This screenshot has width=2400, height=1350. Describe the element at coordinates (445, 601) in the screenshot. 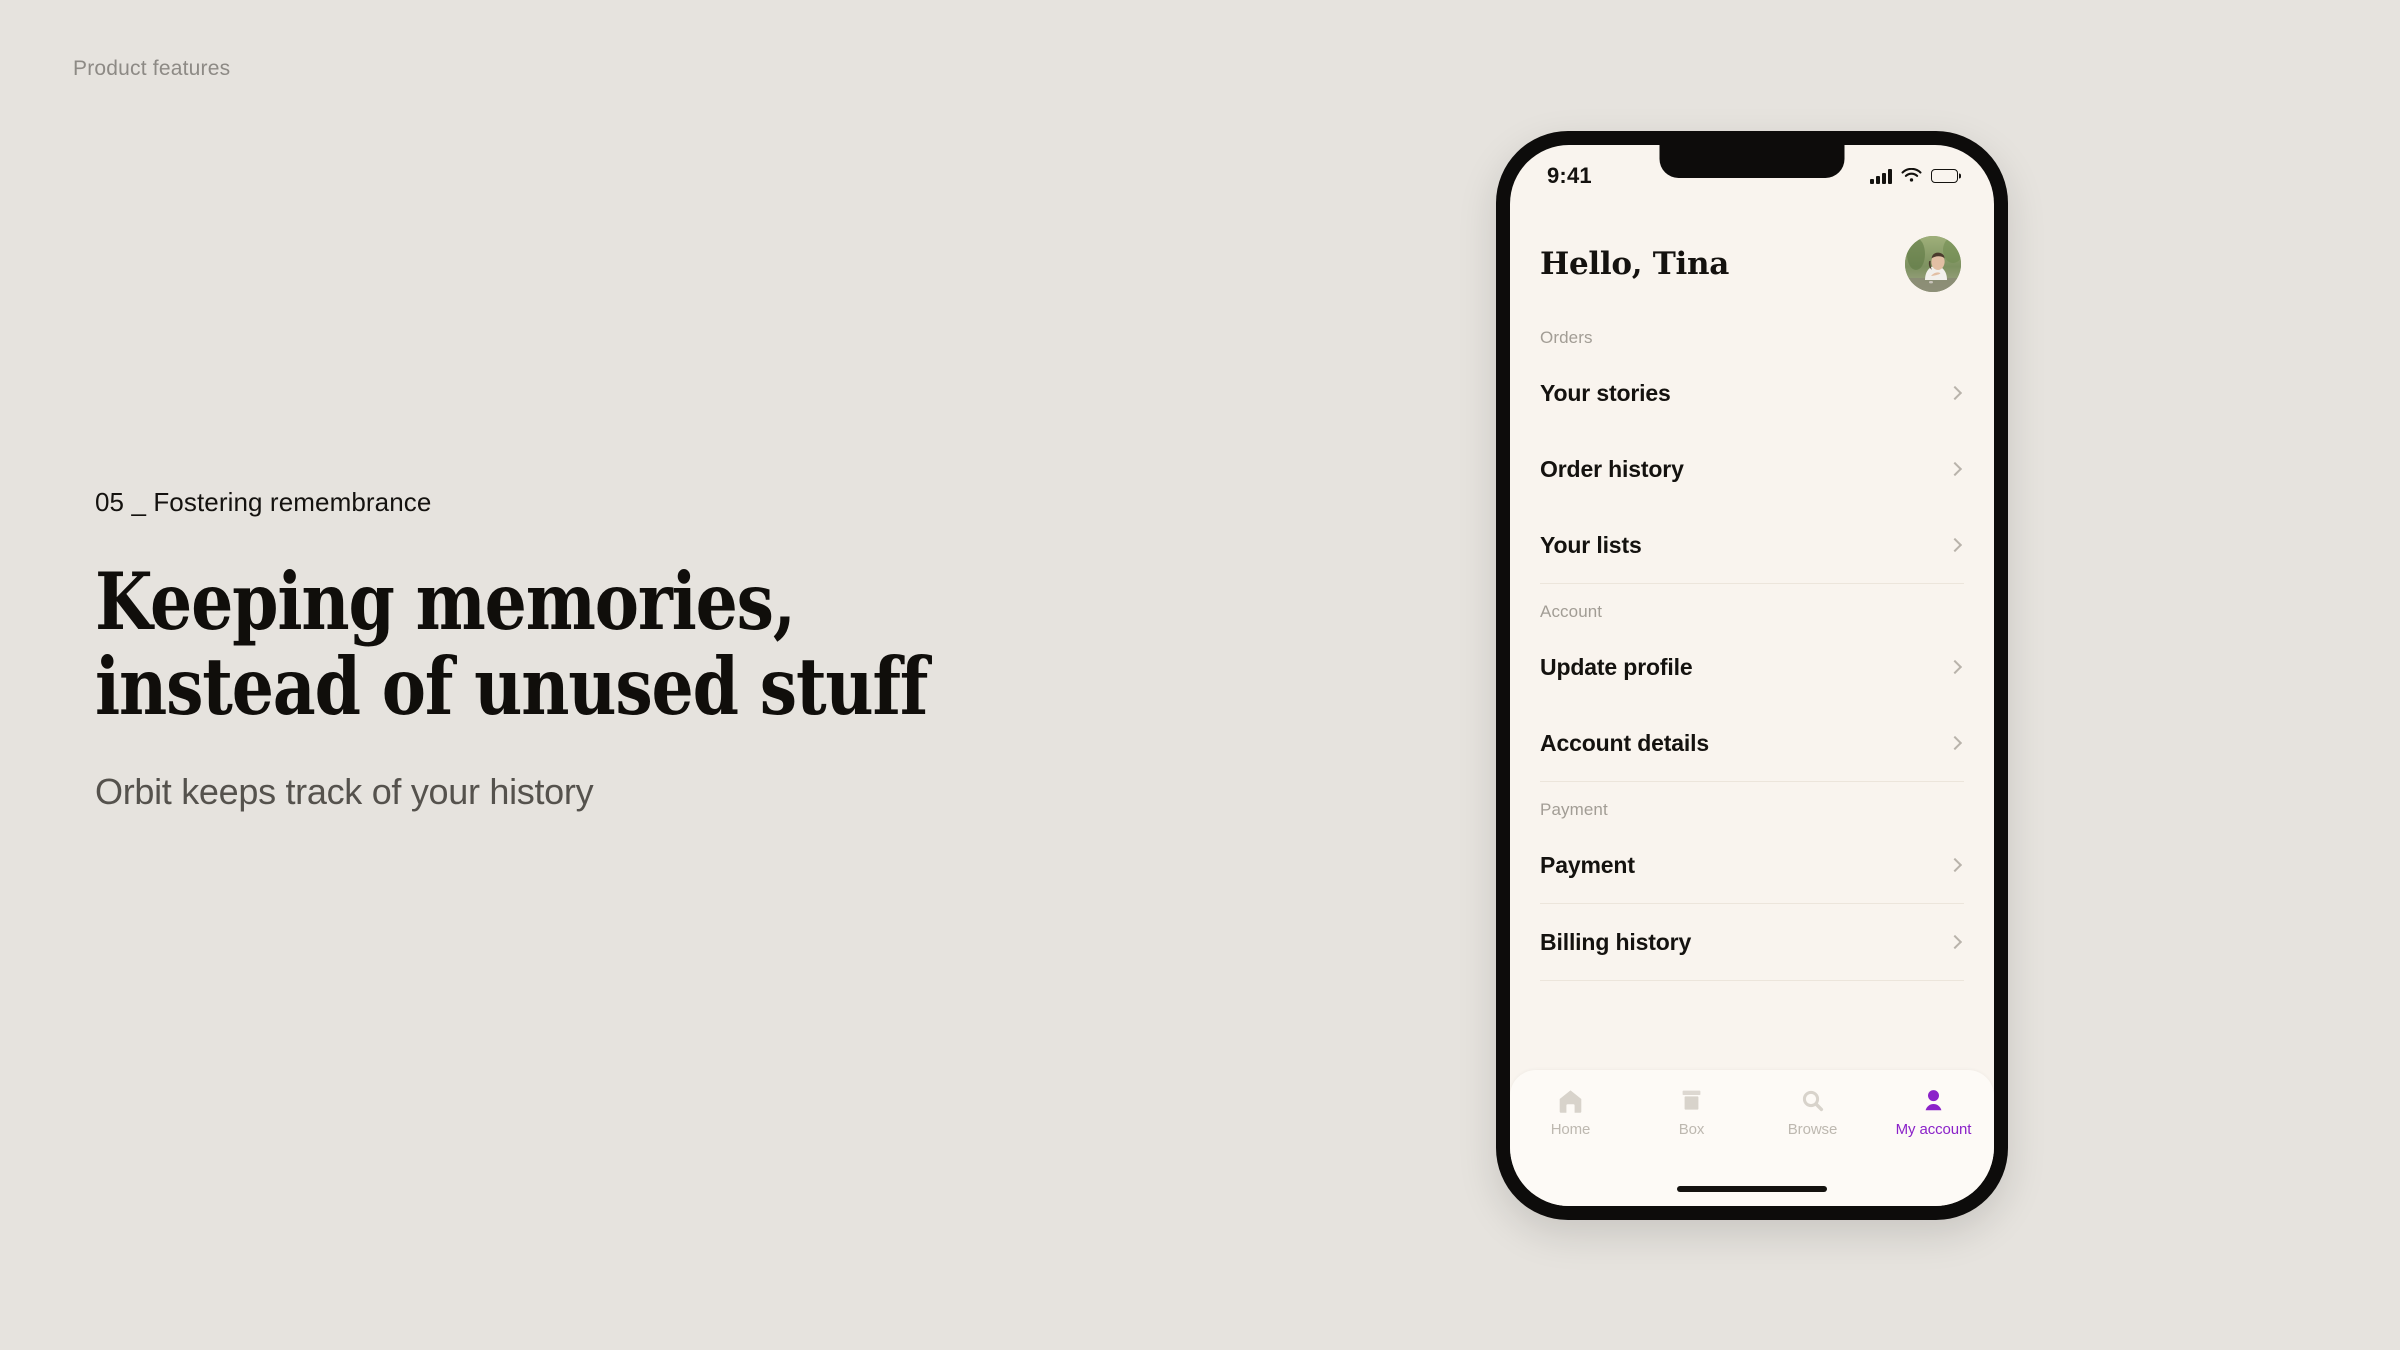

I see `headline-line-1: Keeping memories,` at that location.